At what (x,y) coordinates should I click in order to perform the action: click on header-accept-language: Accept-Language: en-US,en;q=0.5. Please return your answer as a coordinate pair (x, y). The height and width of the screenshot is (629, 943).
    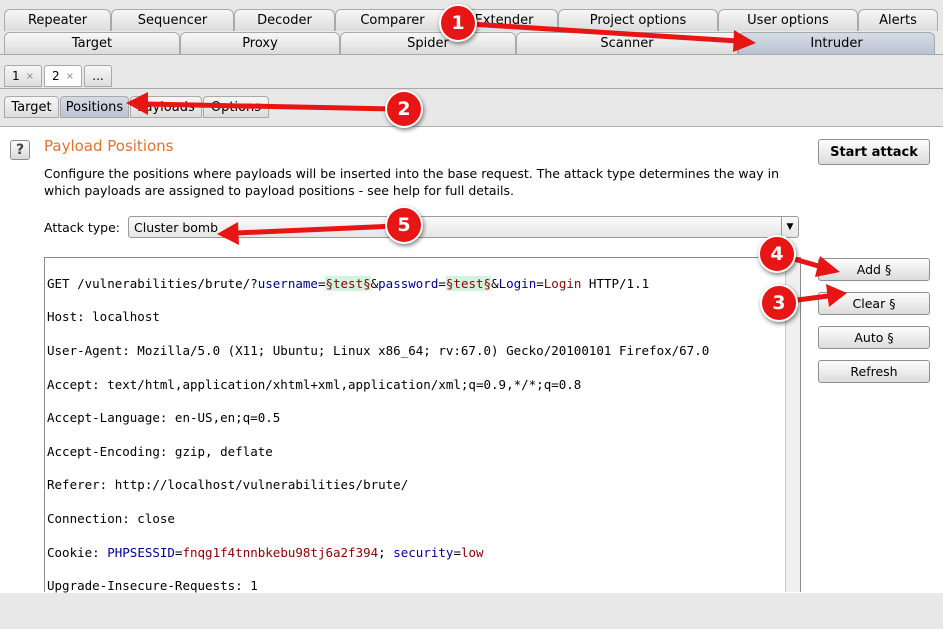
    Looking at the image, I should click on (164, 418).